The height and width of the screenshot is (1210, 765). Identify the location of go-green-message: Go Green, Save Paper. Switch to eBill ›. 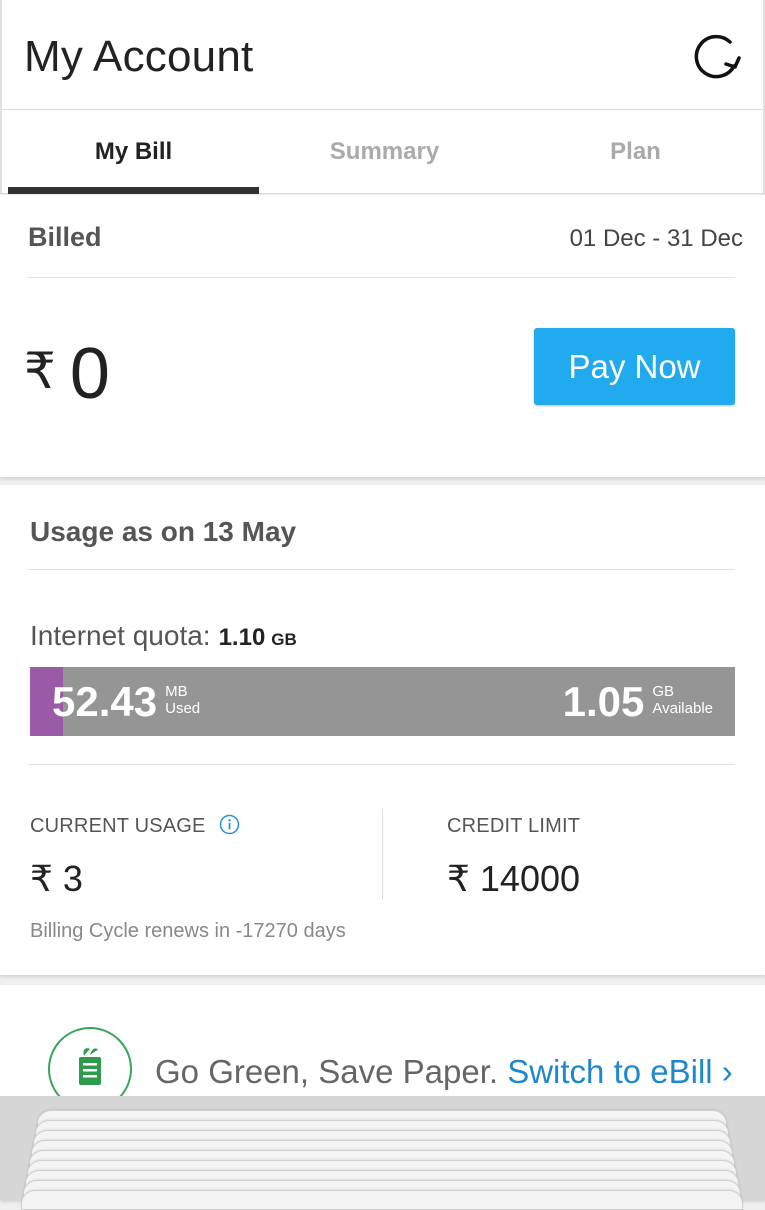
(444, 1072).